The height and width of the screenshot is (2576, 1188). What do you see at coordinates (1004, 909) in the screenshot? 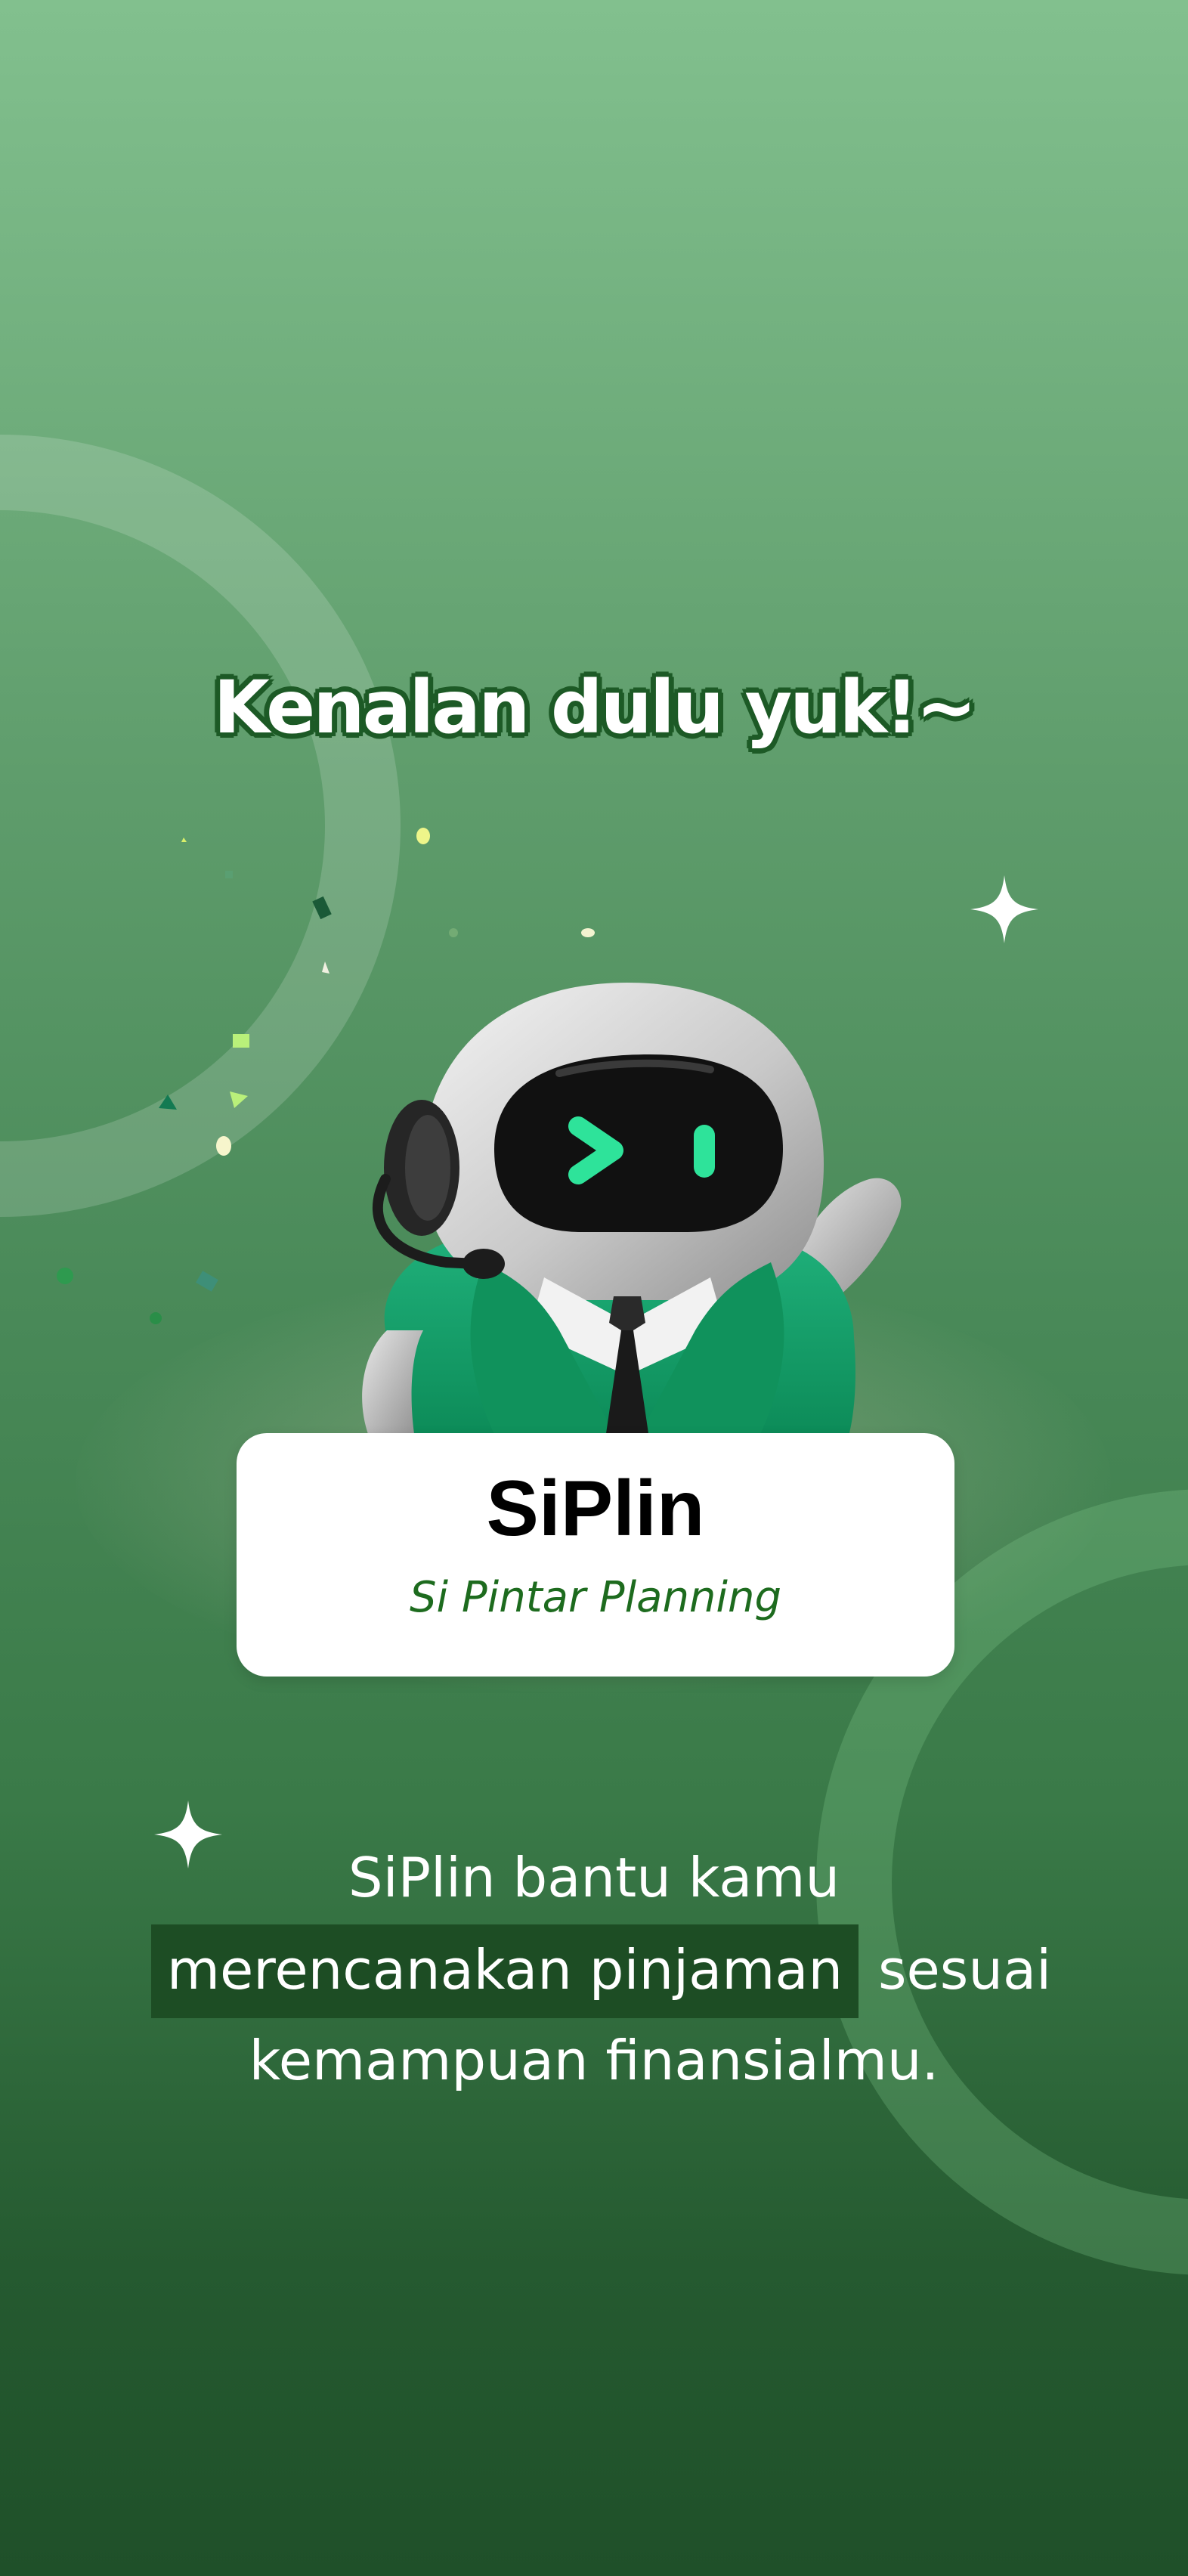
I see `sparkle-icon` at bounding box center [1004, 909].